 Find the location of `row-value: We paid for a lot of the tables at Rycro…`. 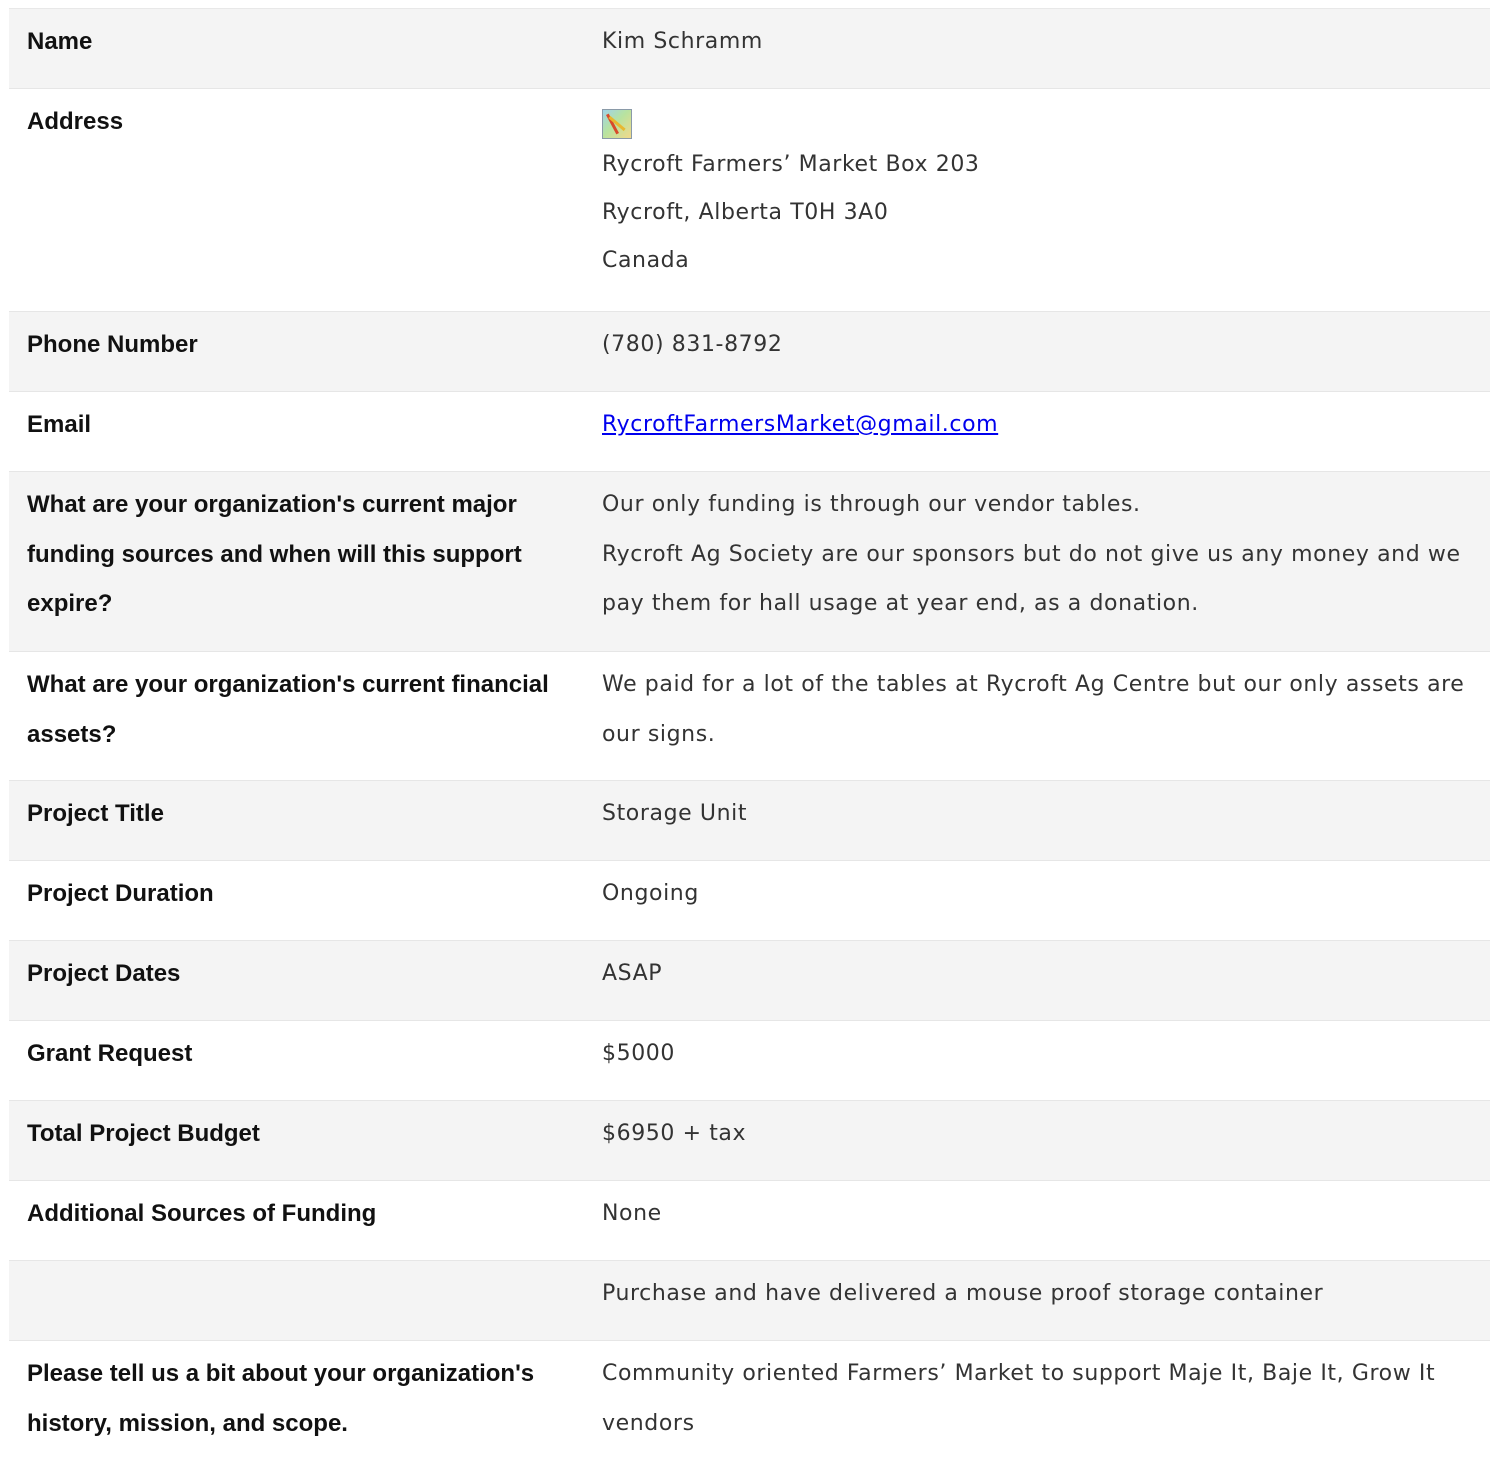

row-value: We paid for a lot of the tables at Rycro… is located at coordinates (1033, 709).